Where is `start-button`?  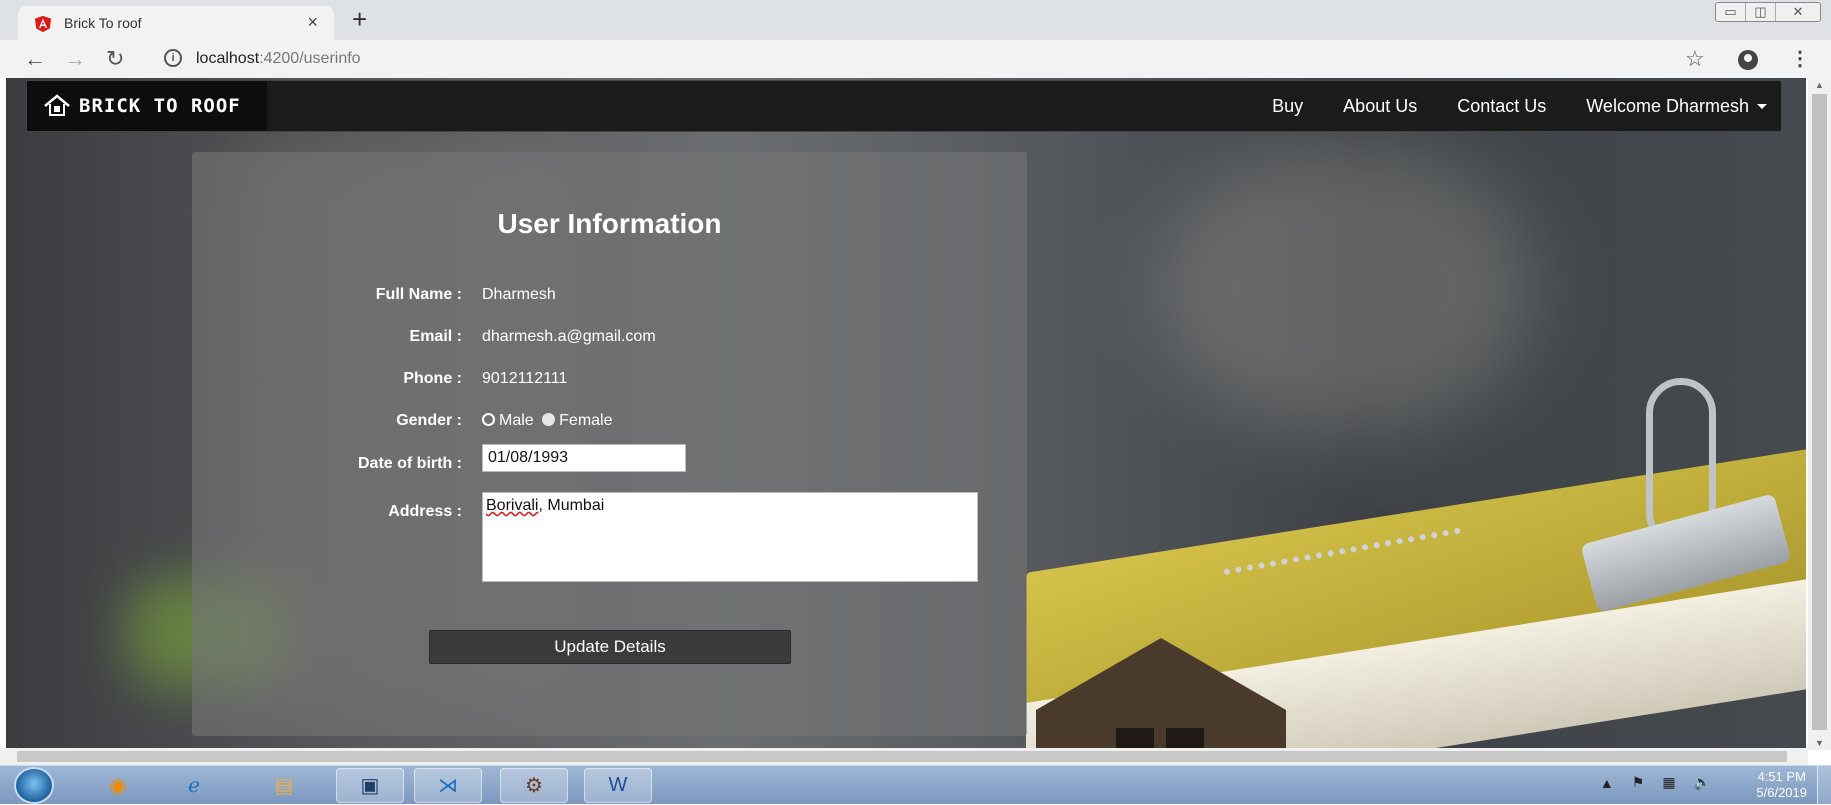
start-button is located at coordinates (34, 785).